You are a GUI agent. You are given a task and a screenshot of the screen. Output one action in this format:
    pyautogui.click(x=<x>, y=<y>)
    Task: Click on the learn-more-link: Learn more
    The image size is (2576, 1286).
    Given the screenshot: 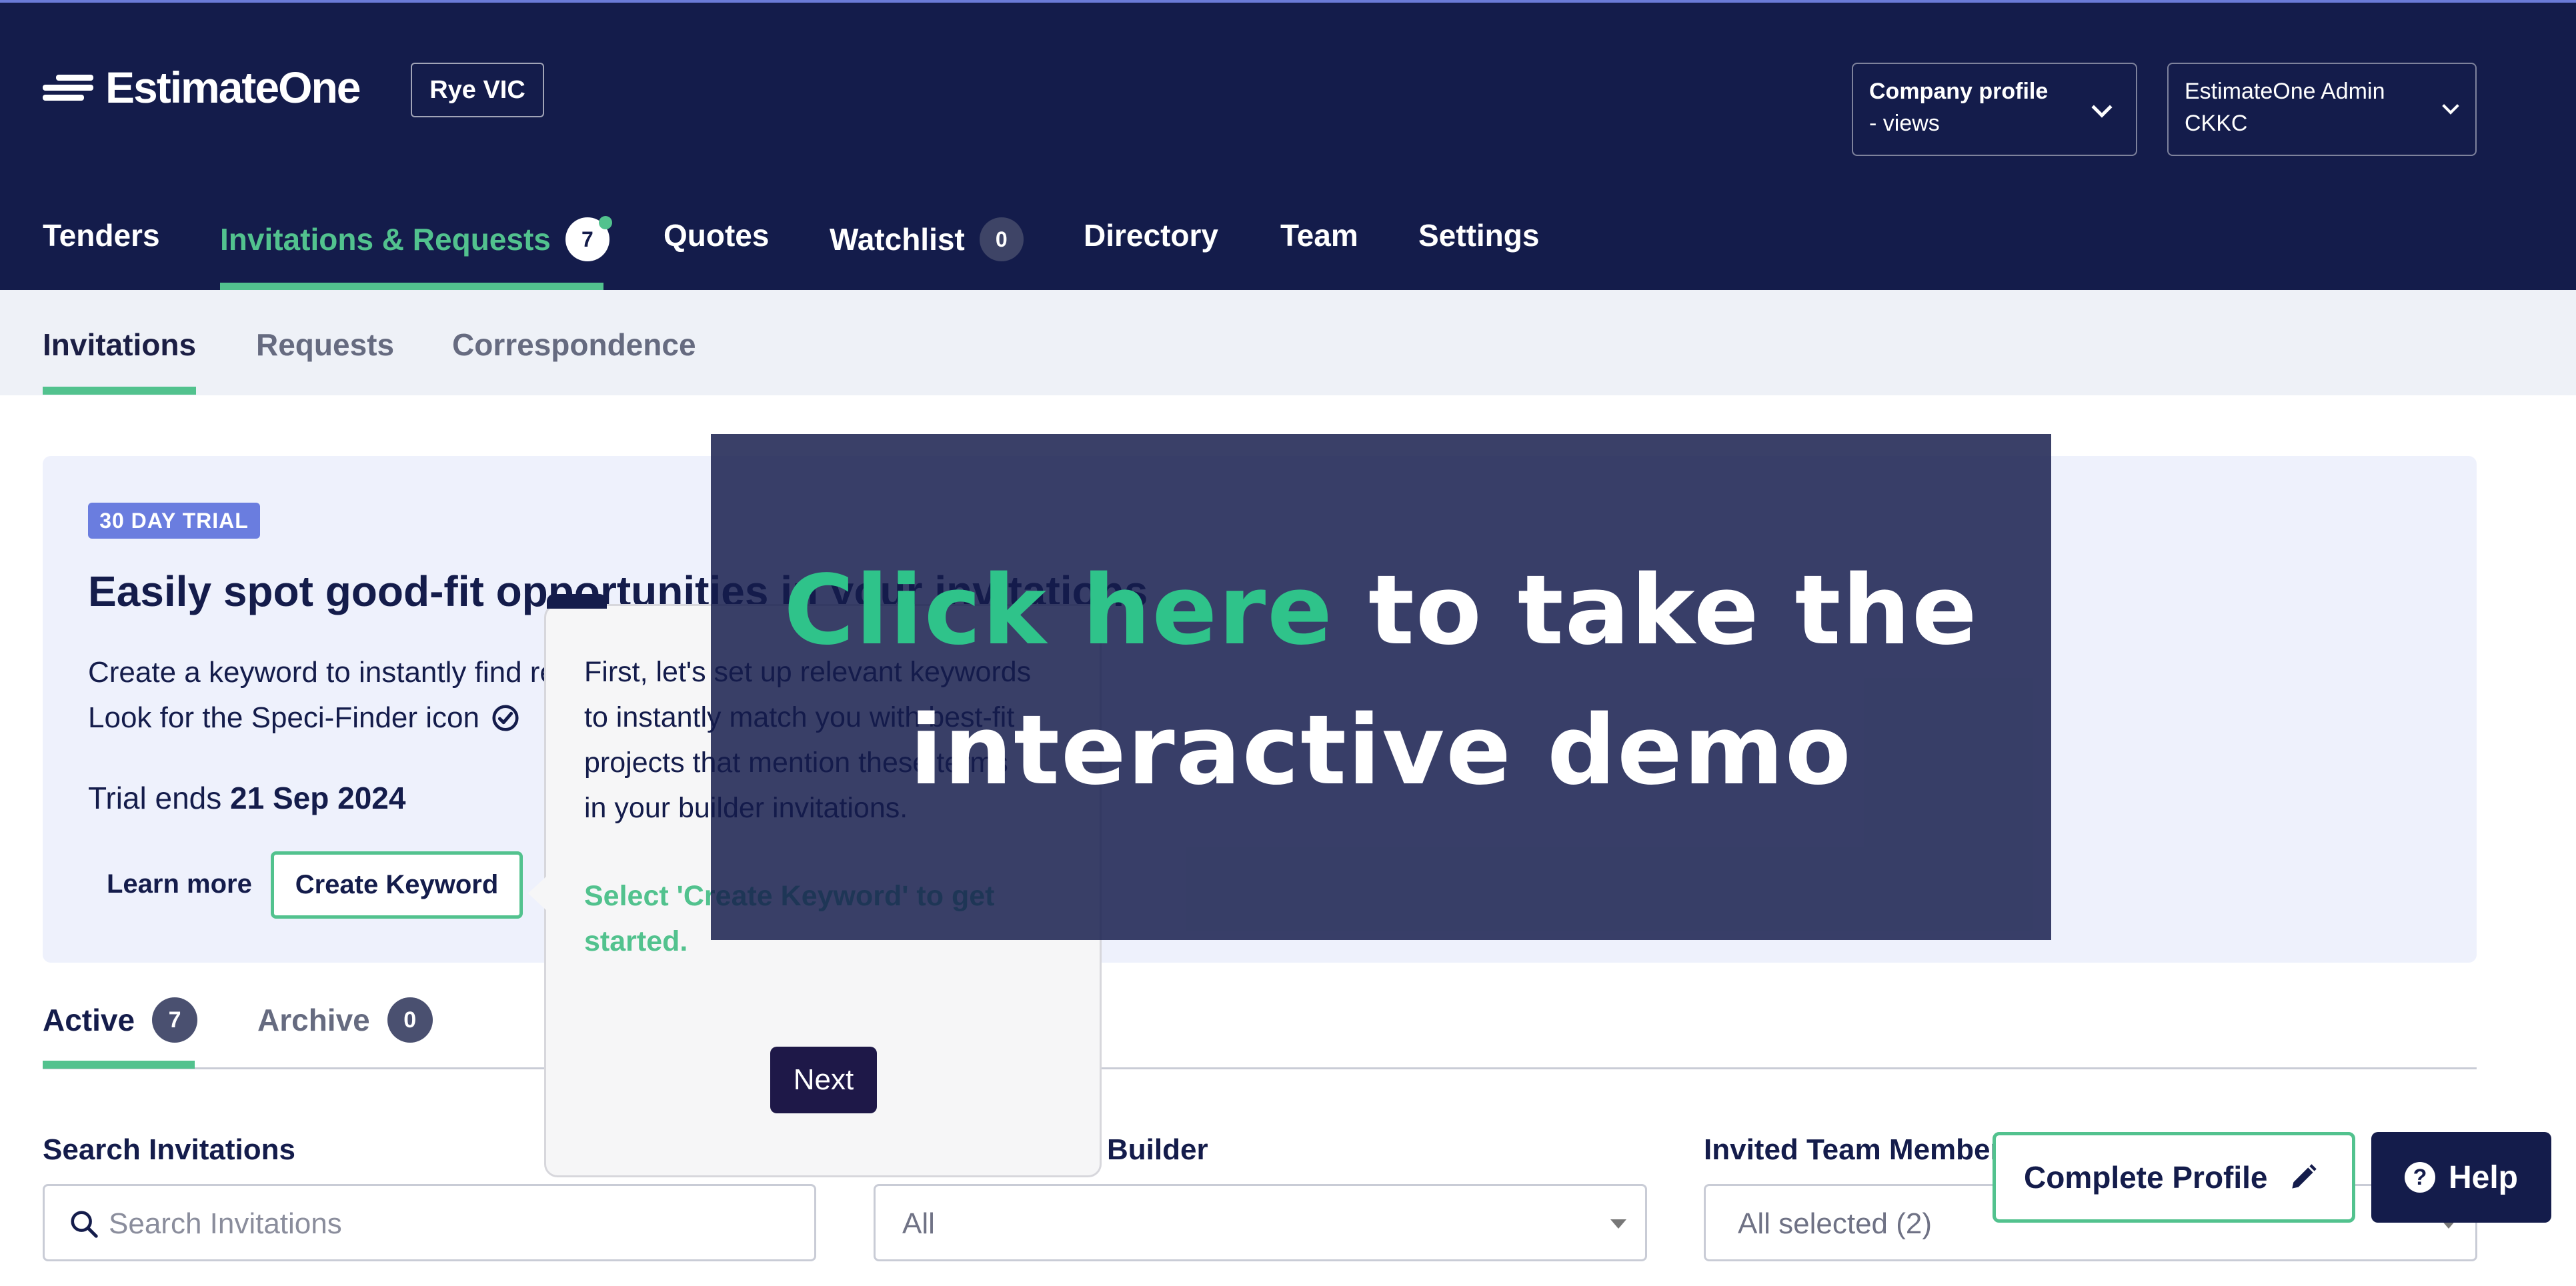 What is the action you would take?
    pyautogui.click(x=179, y=884)
    